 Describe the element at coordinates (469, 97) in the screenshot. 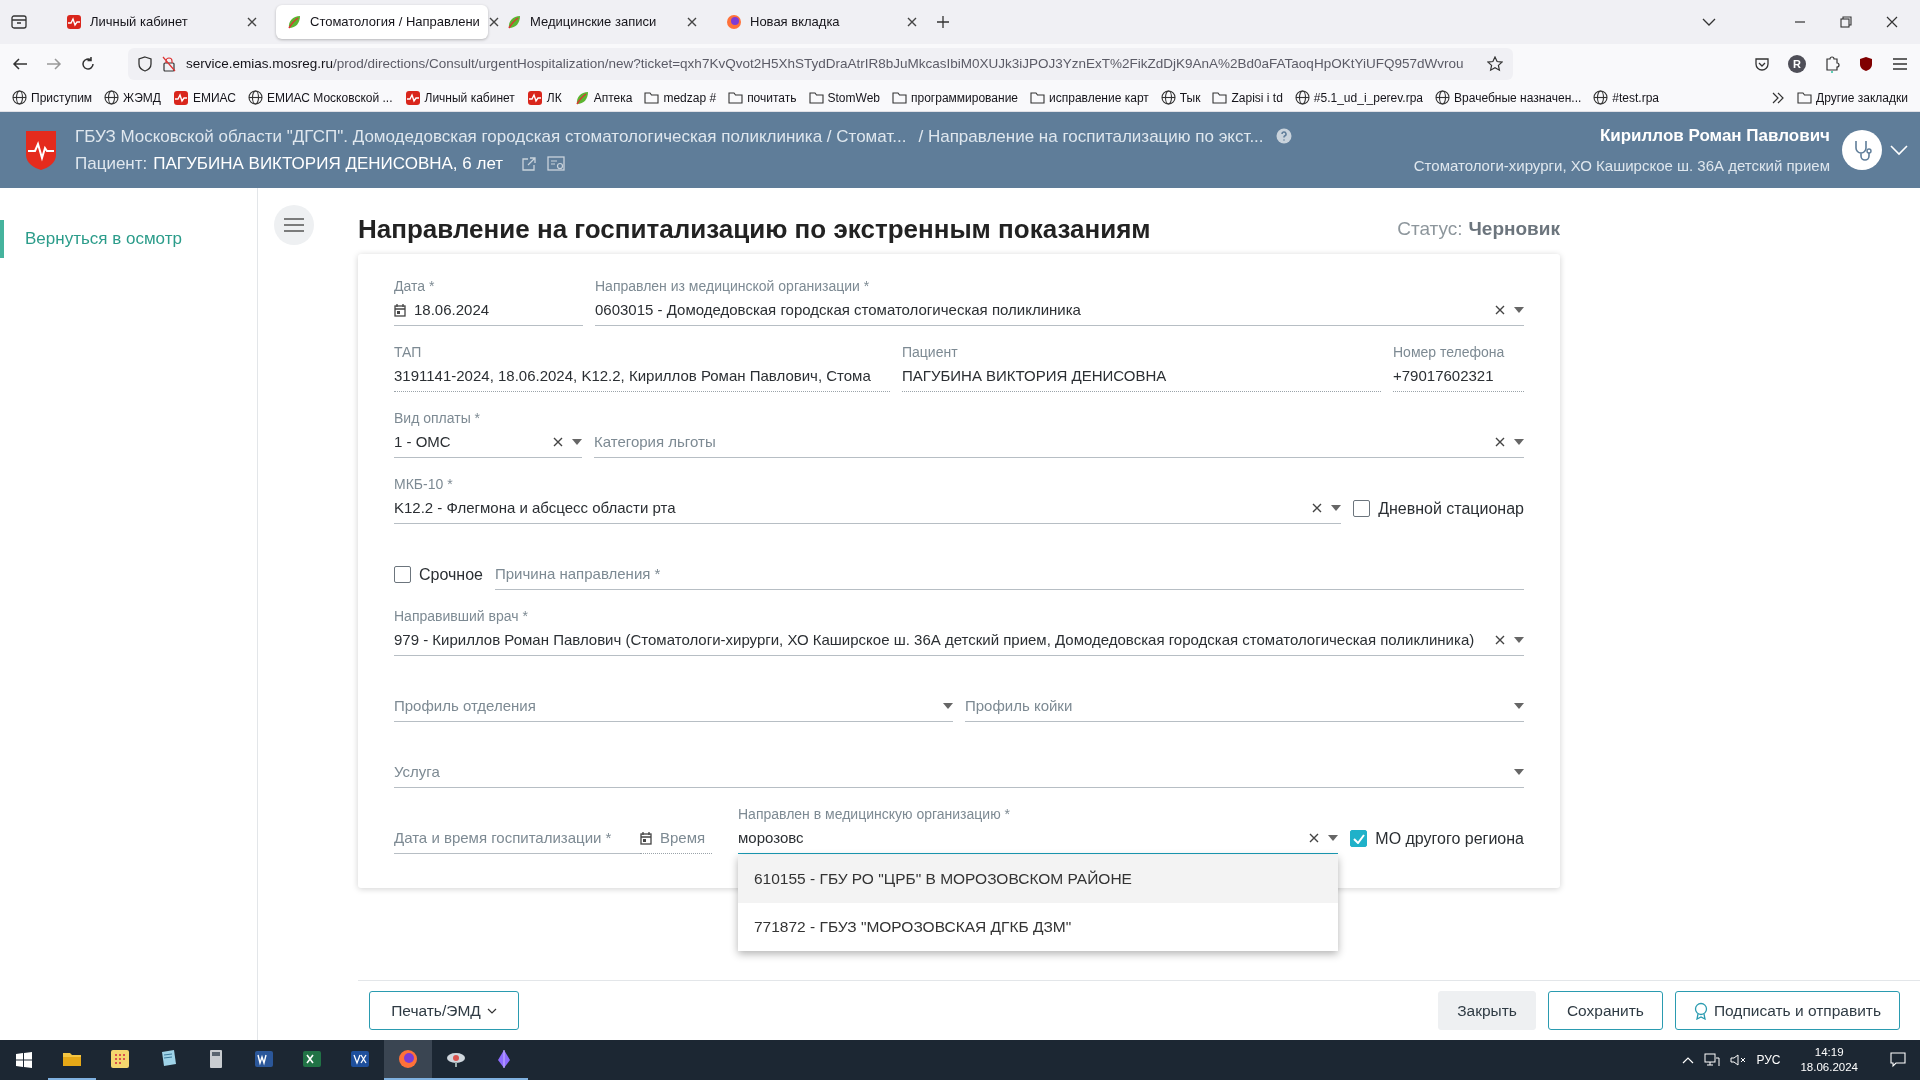

I see `bookmark-link: Личный кабинет` at that location.